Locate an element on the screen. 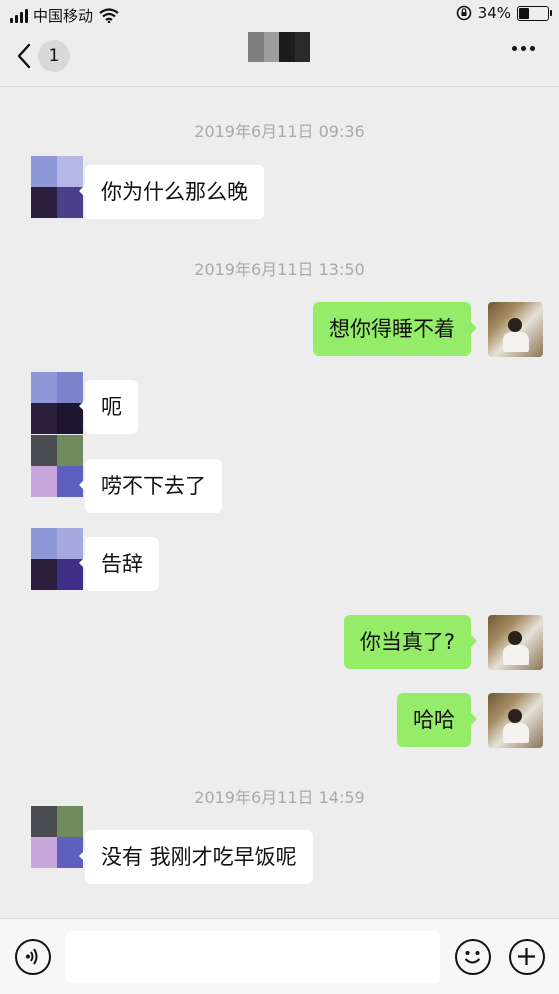 This screenshot has height=994, width=559. more-dots-icon is located at coordinates (514, 48).